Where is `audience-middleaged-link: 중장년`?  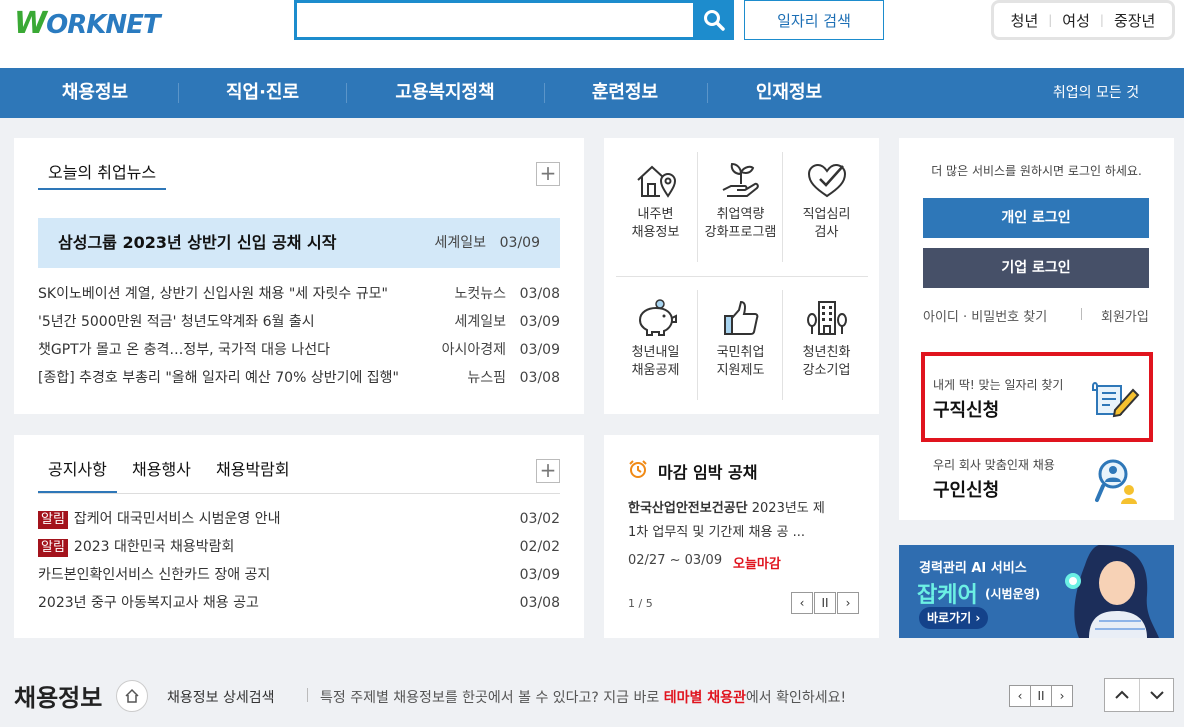
audience-middleaged-link: 중장년 is located at coordinates (1134, 20).